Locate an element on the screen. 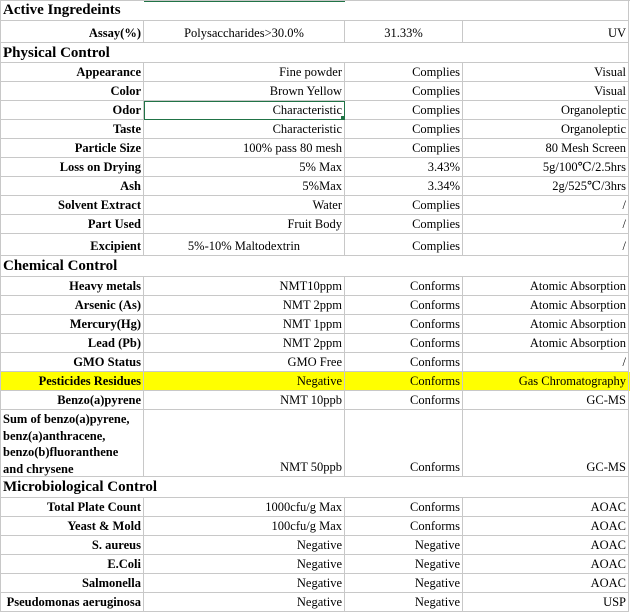 This screenshot has height=612, width=630. item-cell: Mercury(Hg) is located at coordinates (72, 324).